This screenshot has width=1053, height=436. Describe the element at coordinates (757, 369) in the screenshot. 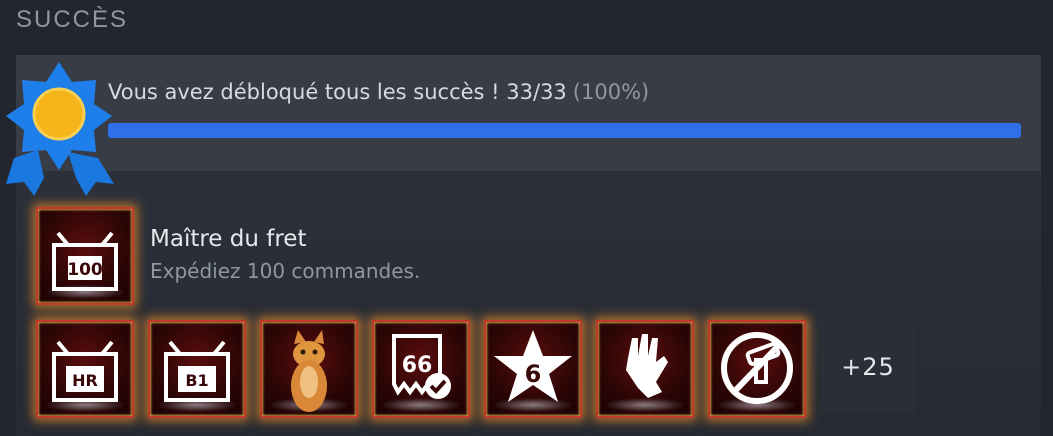

I see `no-scanner-icon` at that location.